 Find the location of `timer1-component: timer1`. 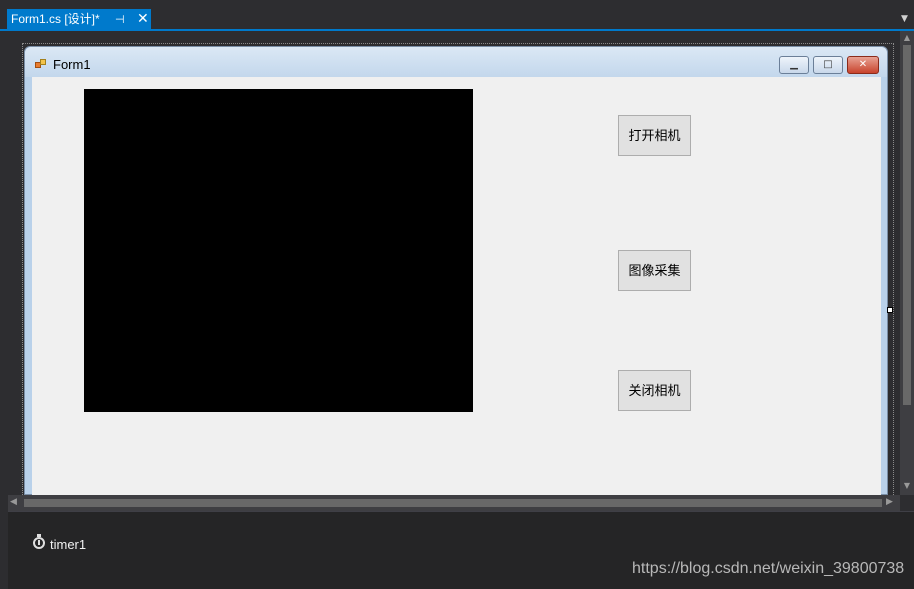

timer1-component: timer1 is located at coordinates (68, 544).